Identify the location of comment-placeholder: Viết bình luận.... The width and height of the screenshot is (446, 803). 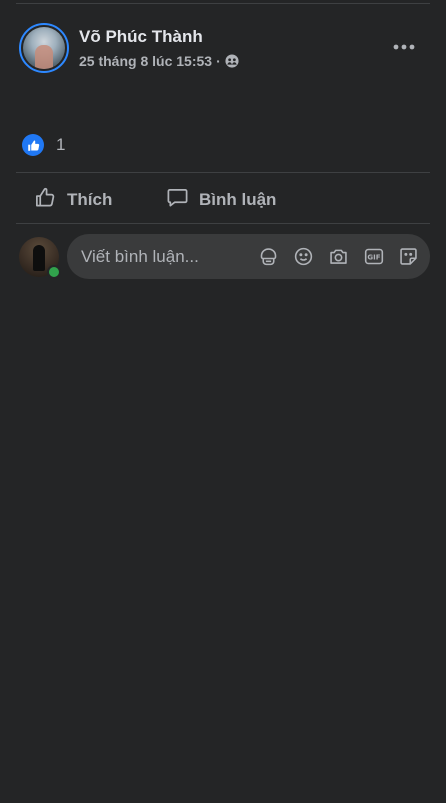
(140, 256).